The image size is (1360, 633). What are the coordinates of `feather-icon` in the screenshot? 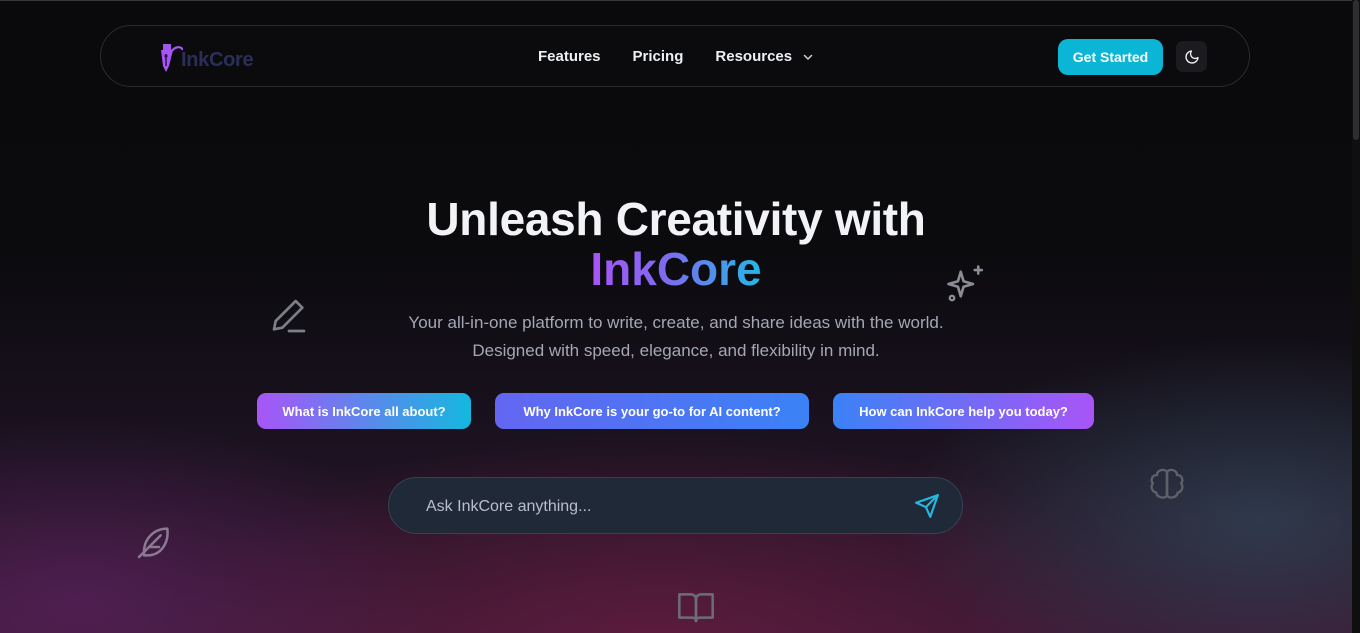 It's located at (153, 543).